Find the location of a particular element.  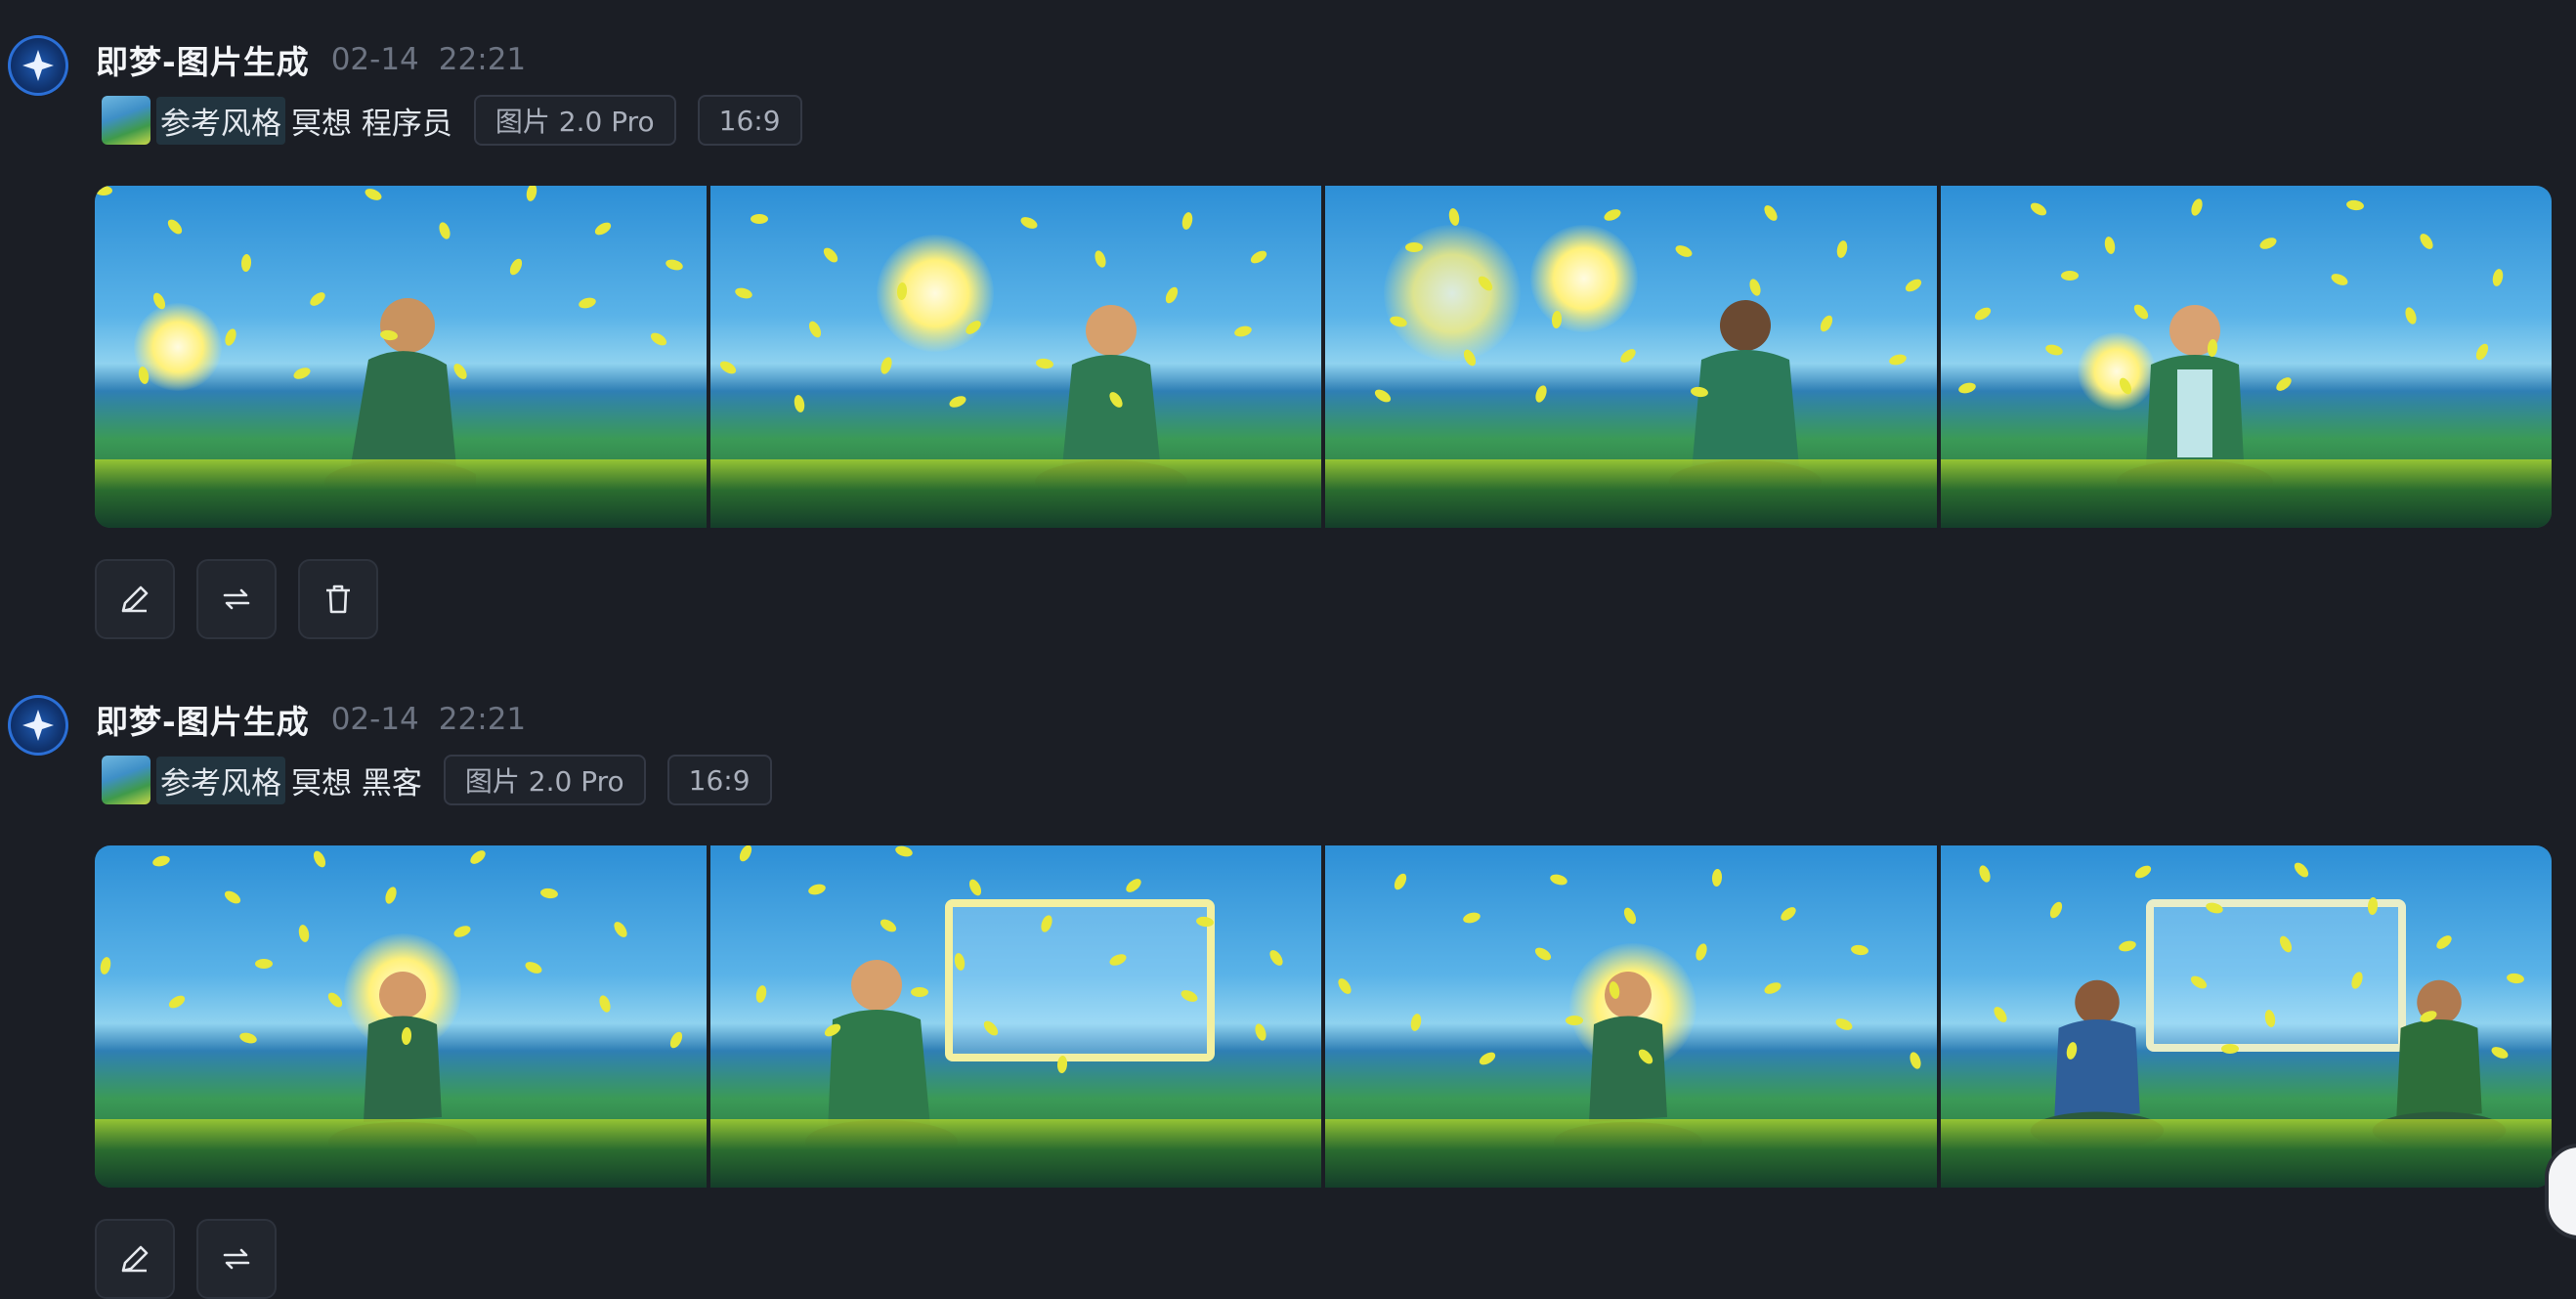

delete-button is located at coordinates (338, 599).